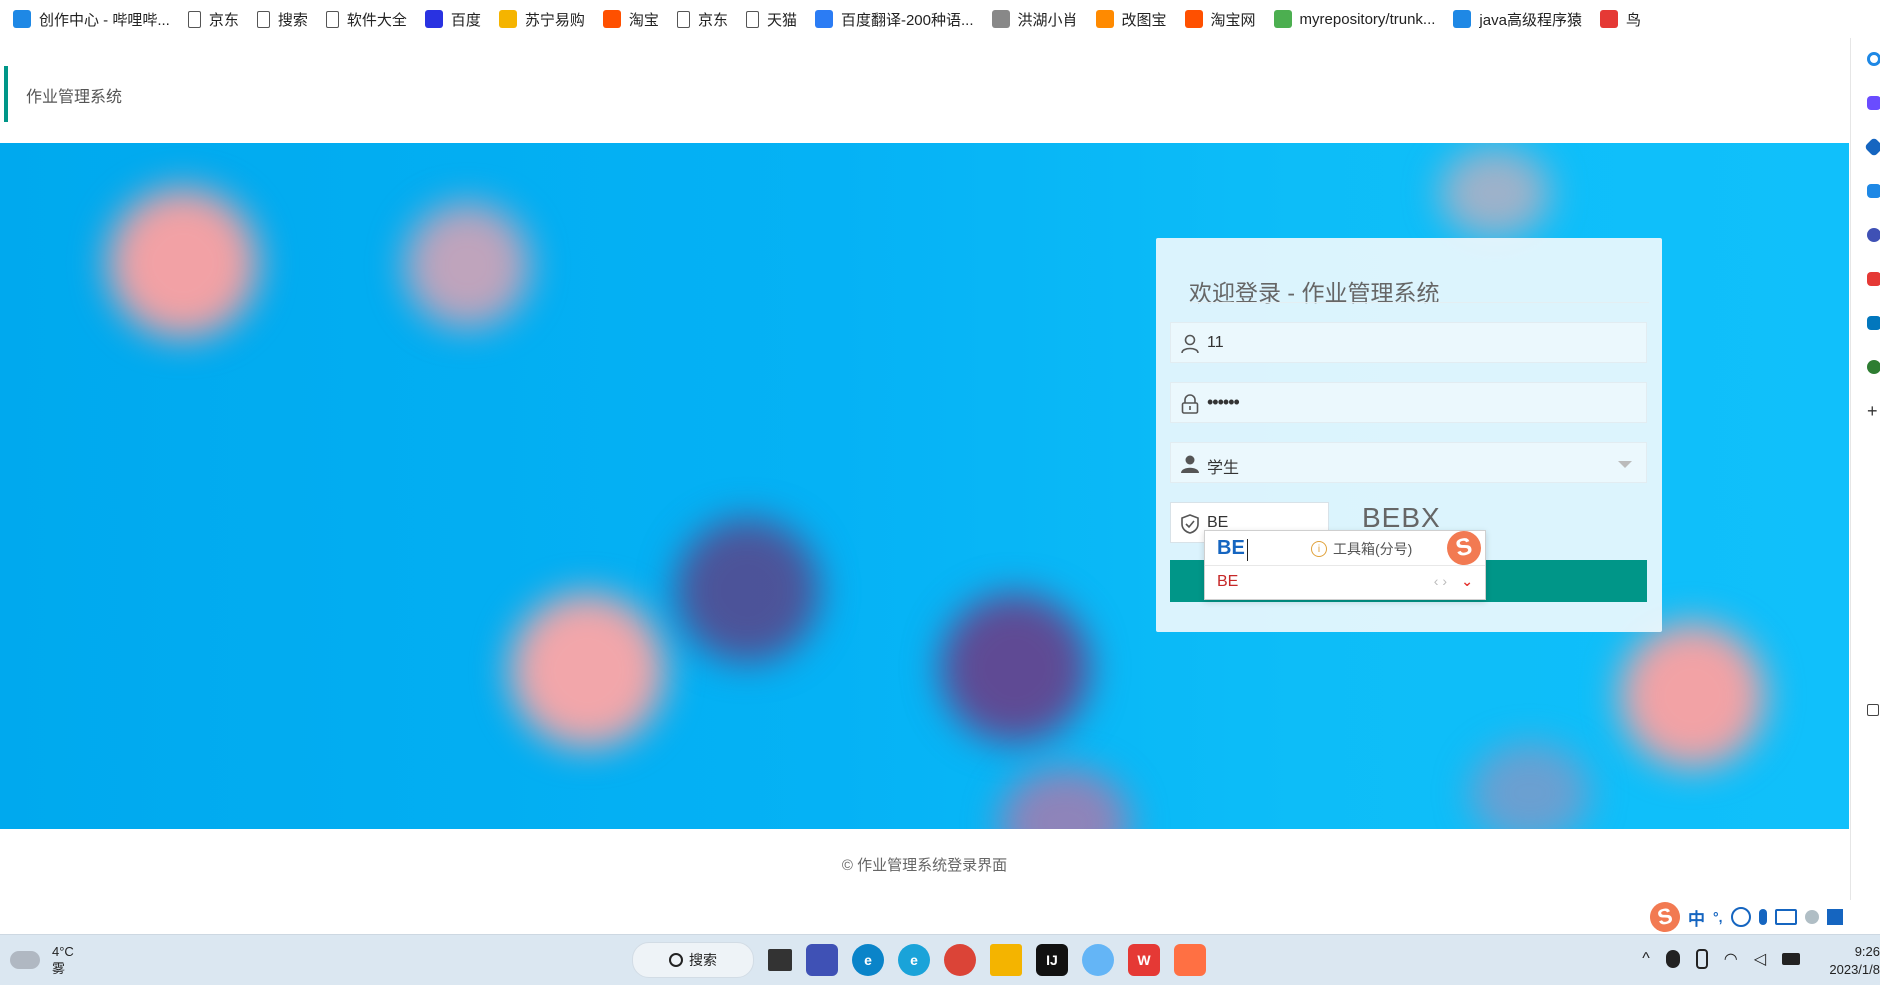 This screenshot has height=985, width=1880. Describe the element at coordinates (542, 19) in the screenshot. I see `bookmark-item: 苏宁易购` at that location.